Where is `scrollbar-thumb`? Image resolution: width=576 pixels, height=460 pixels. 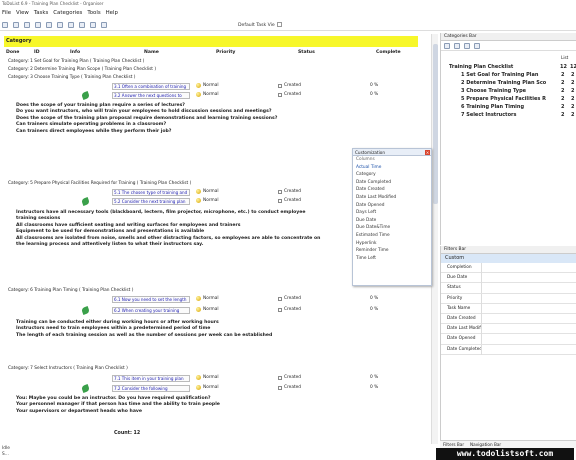
scrollbar-thumb is located at coordinates (435, 124).